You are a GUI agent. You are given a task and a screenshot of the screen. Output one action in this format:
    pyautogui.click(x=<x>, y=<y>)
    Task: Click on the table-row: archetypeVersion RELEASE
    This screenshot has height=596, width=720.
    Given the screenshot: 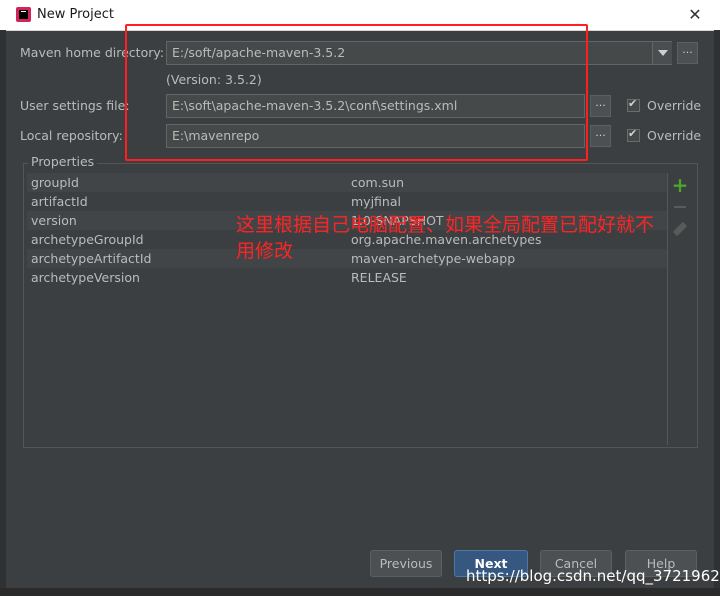 What is the action you would take?
    pyautogui.click(x=347, y=277)
    